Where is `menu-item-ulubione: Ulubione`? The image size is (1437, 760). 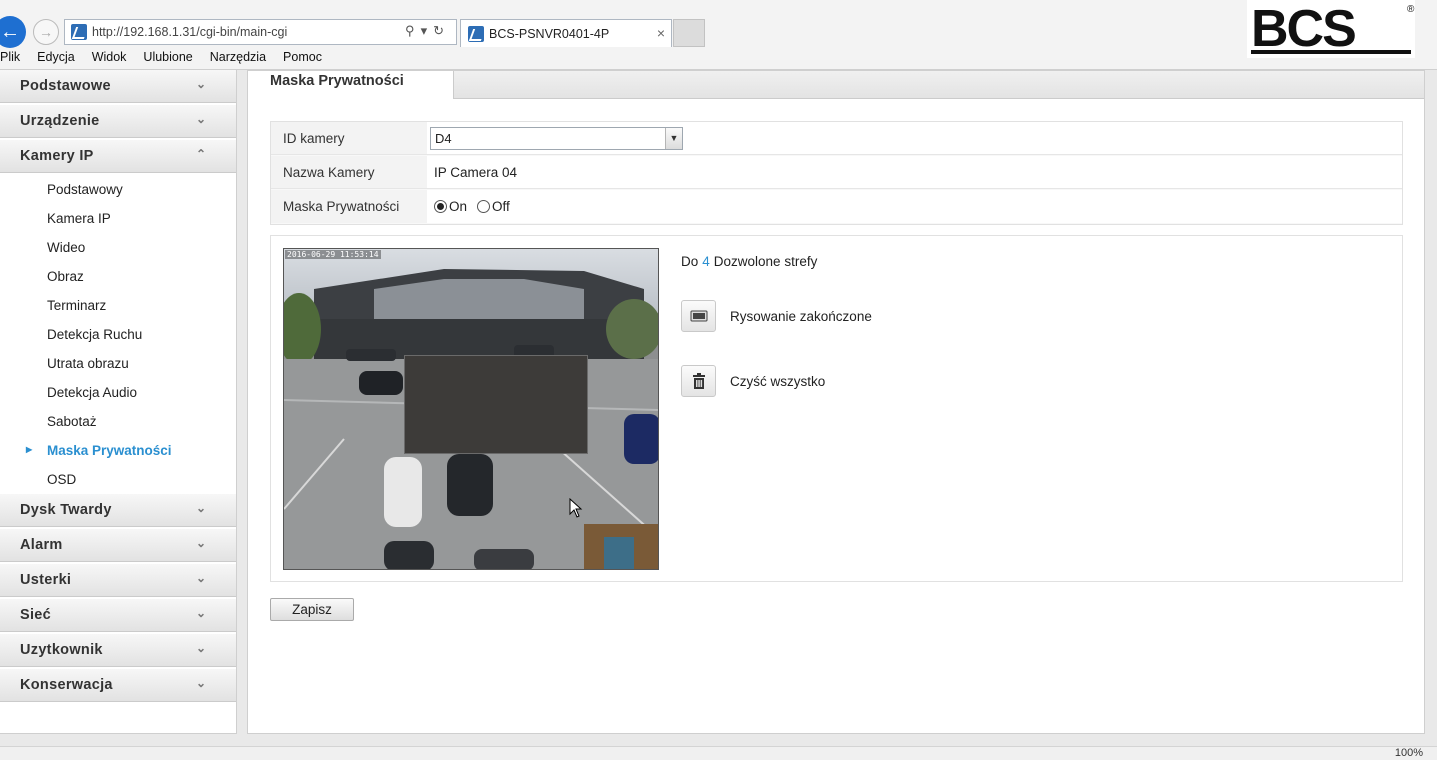
menu-item-ulubione: Ulubione is located at coordinates (167, 59).